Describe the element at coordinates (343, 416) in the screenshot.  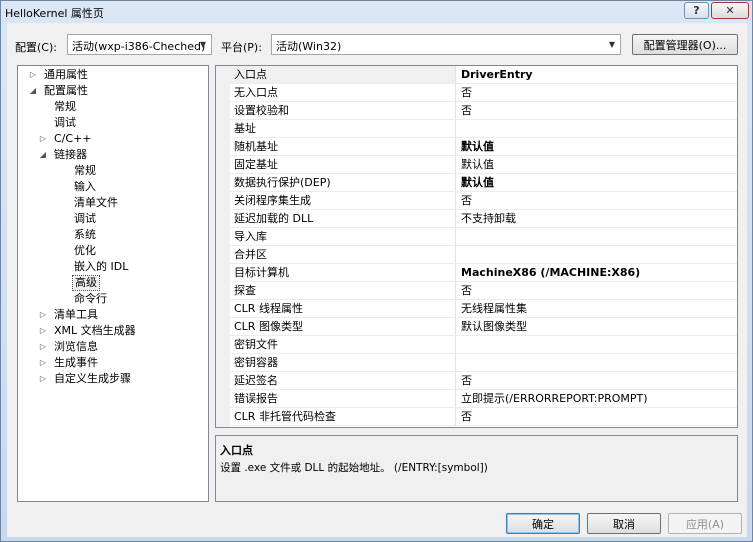
I see `property-name: CLR 非托管代码检查` at that location.